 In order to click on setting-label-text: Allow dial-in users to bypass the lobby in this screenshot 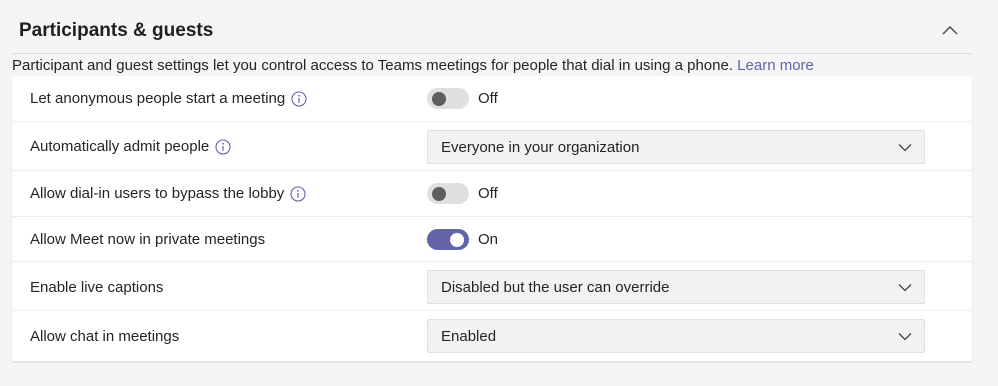, I will do `click(157, 193)`.